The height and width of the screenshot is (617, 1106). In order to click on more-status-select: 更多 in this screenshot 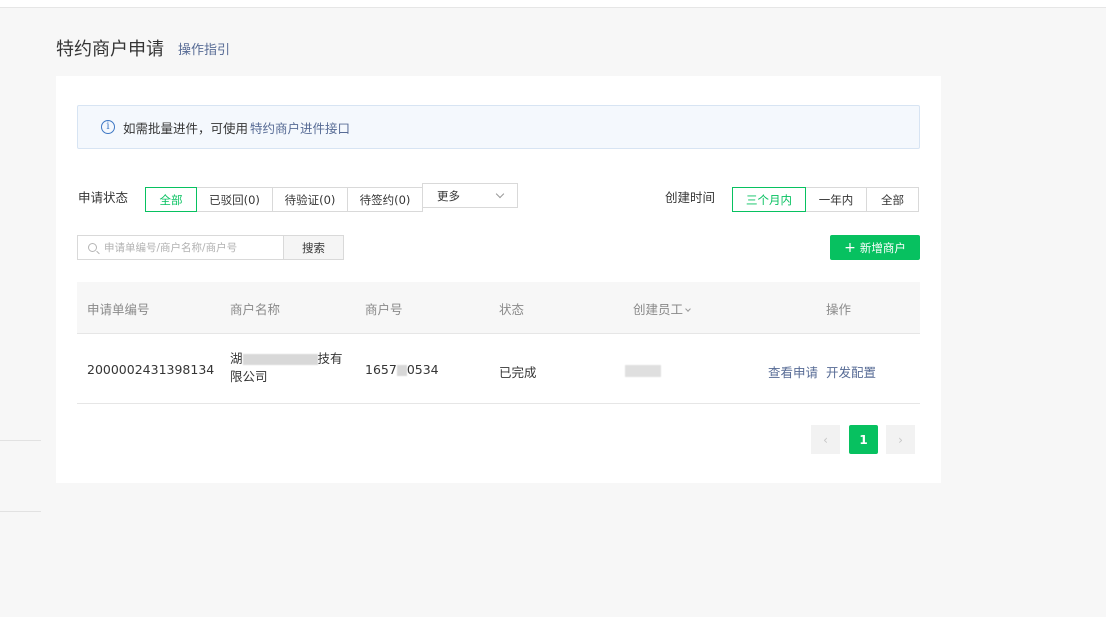, I will do `click(470, 195)`.